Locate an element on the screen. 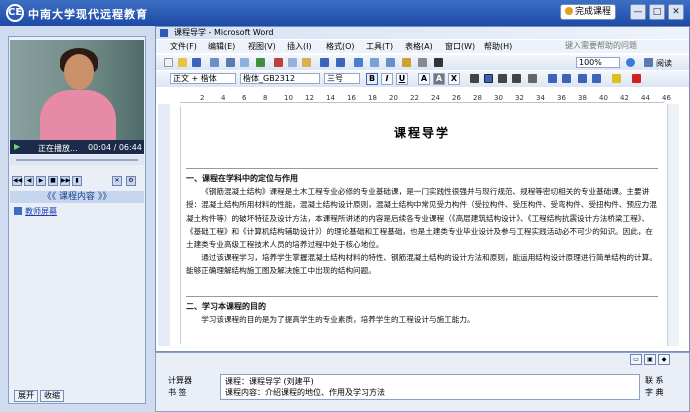 The height and width of the screenshot is (412, 690). ruler-mark: 8 is located at coordinates (265, 98).